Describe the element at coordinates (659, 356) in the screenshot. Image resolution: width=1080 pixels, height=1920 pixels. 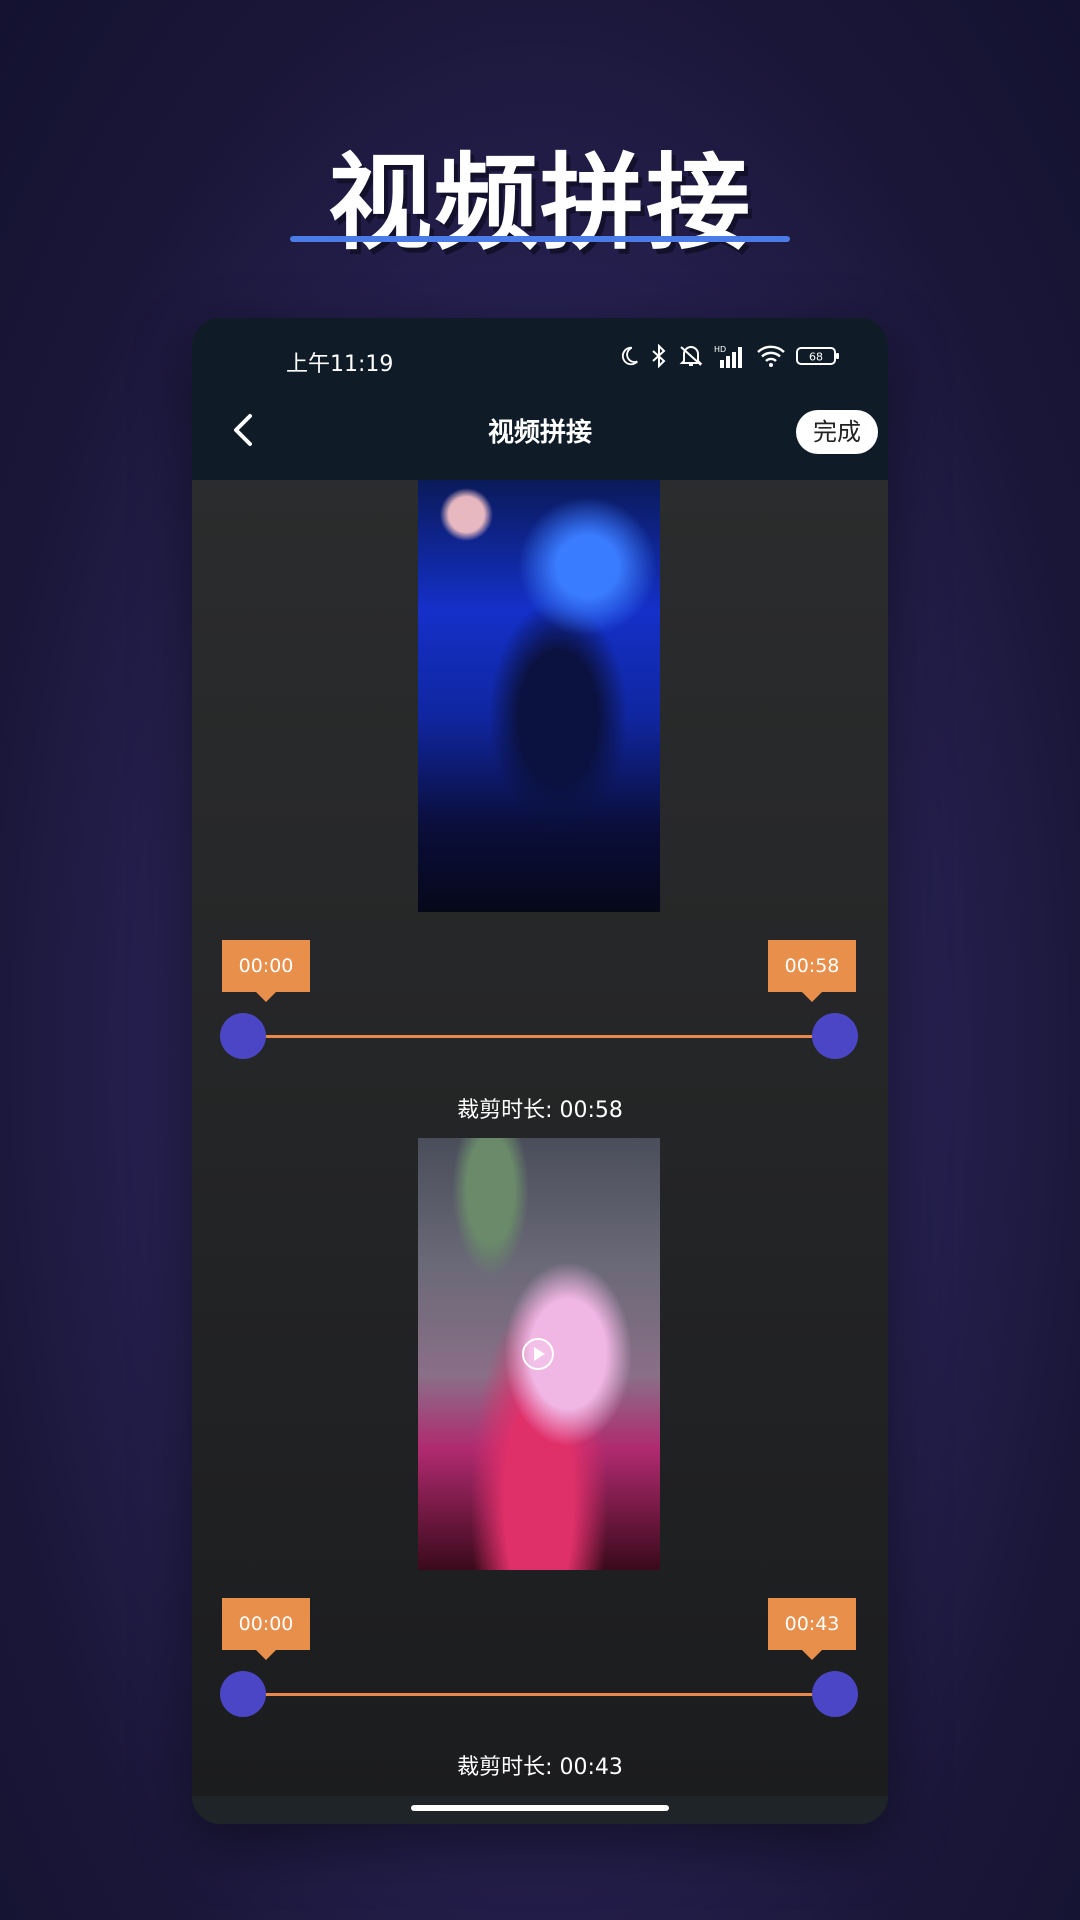
I see `bluetooth-icon` at that location.